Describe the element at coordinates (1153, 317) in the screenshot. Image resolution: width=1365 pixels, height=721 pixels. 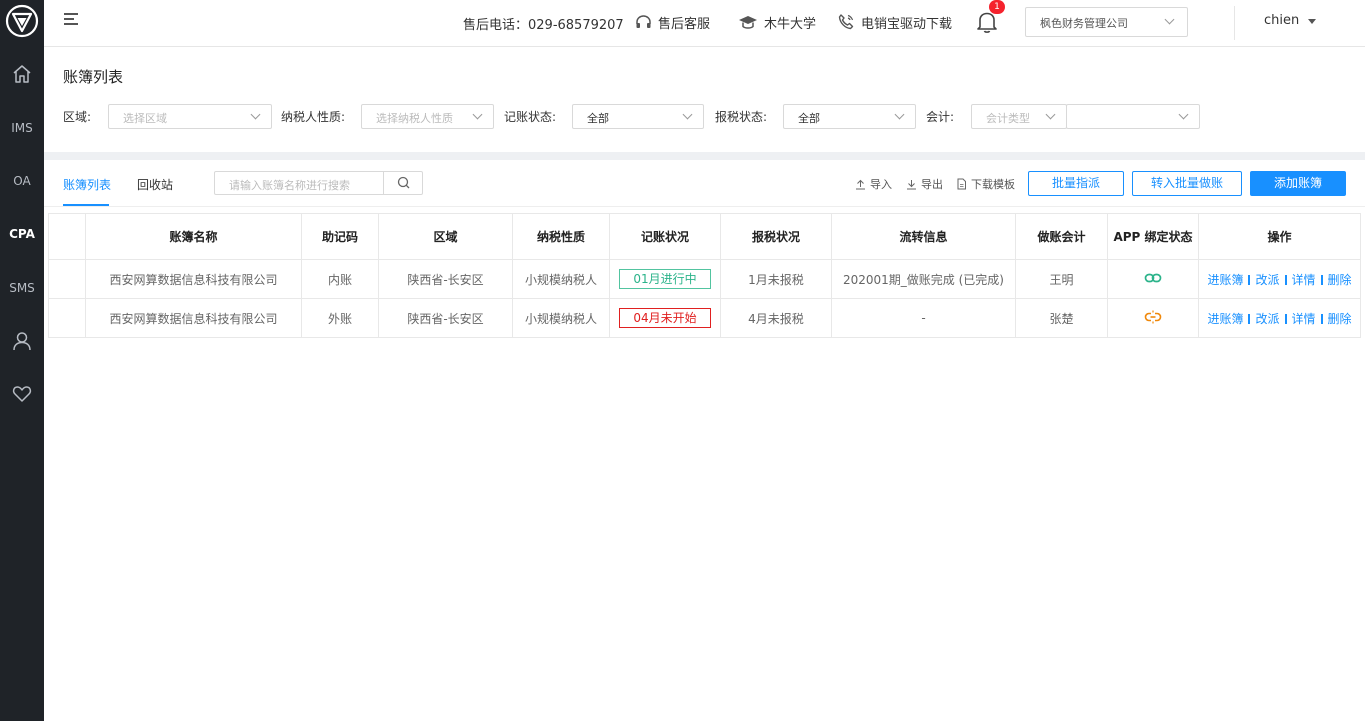
I see `unlink-icon` at that location.